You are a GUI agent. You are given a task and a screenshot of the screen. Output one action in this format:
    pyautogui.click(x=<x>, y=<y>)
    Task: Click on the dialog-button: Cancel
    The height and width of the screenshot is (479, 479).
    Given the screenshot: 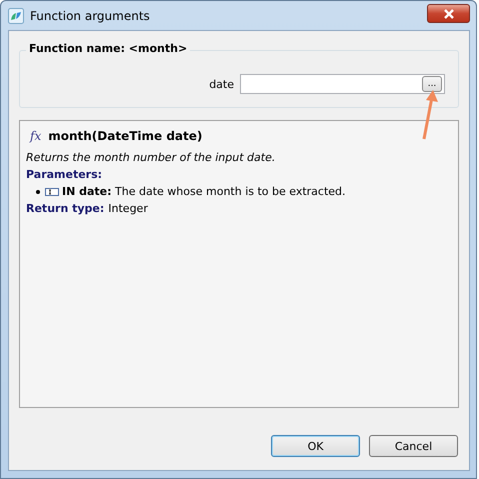 What is the action you would take?
    pyautogui.click(x=413, y=446)
    